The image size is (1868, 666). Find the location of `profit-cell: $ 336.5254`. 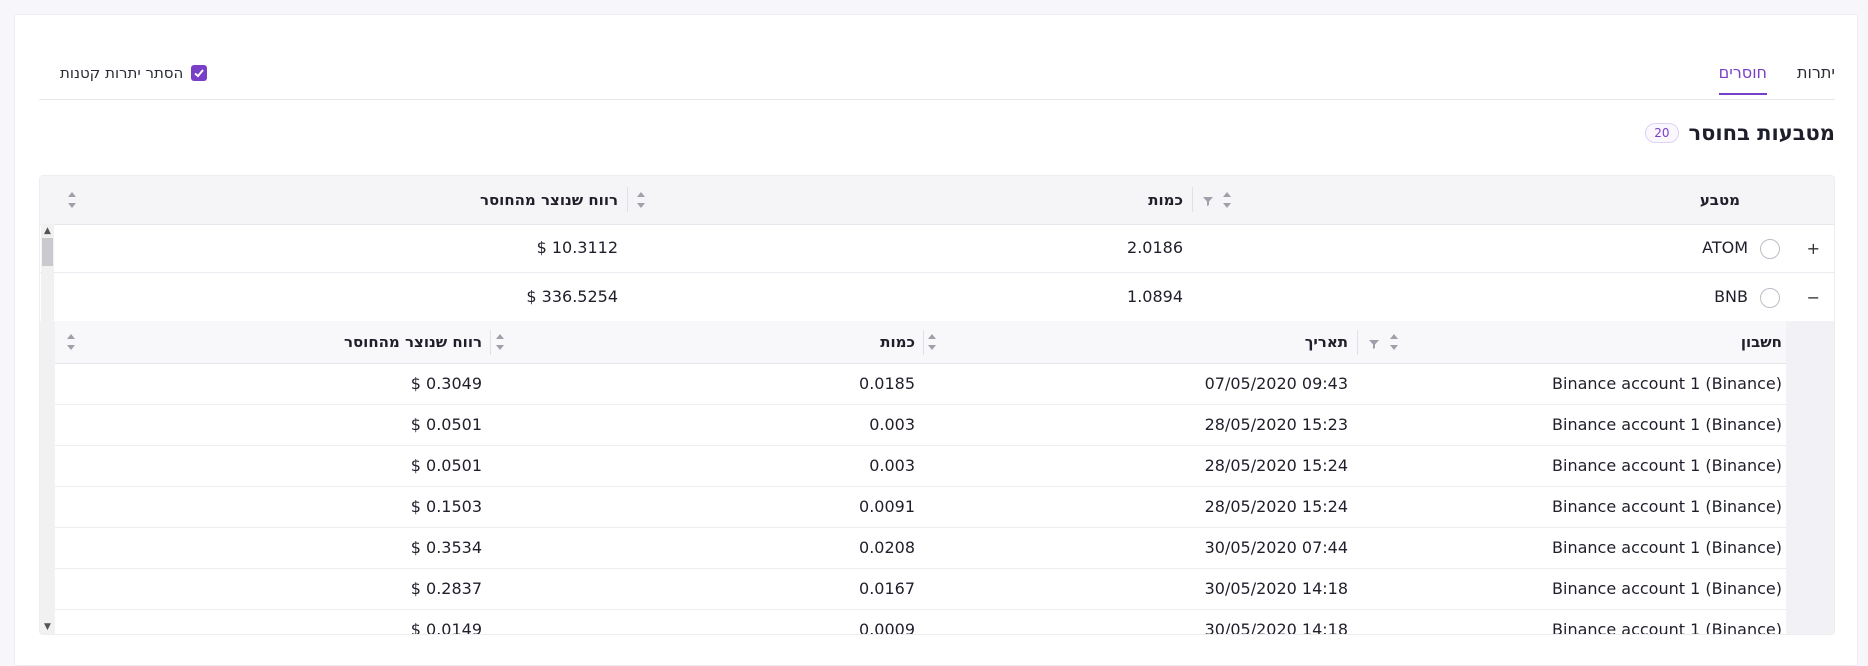

profit-cell: $ 336.5254 is located at coordinates (572, 296).